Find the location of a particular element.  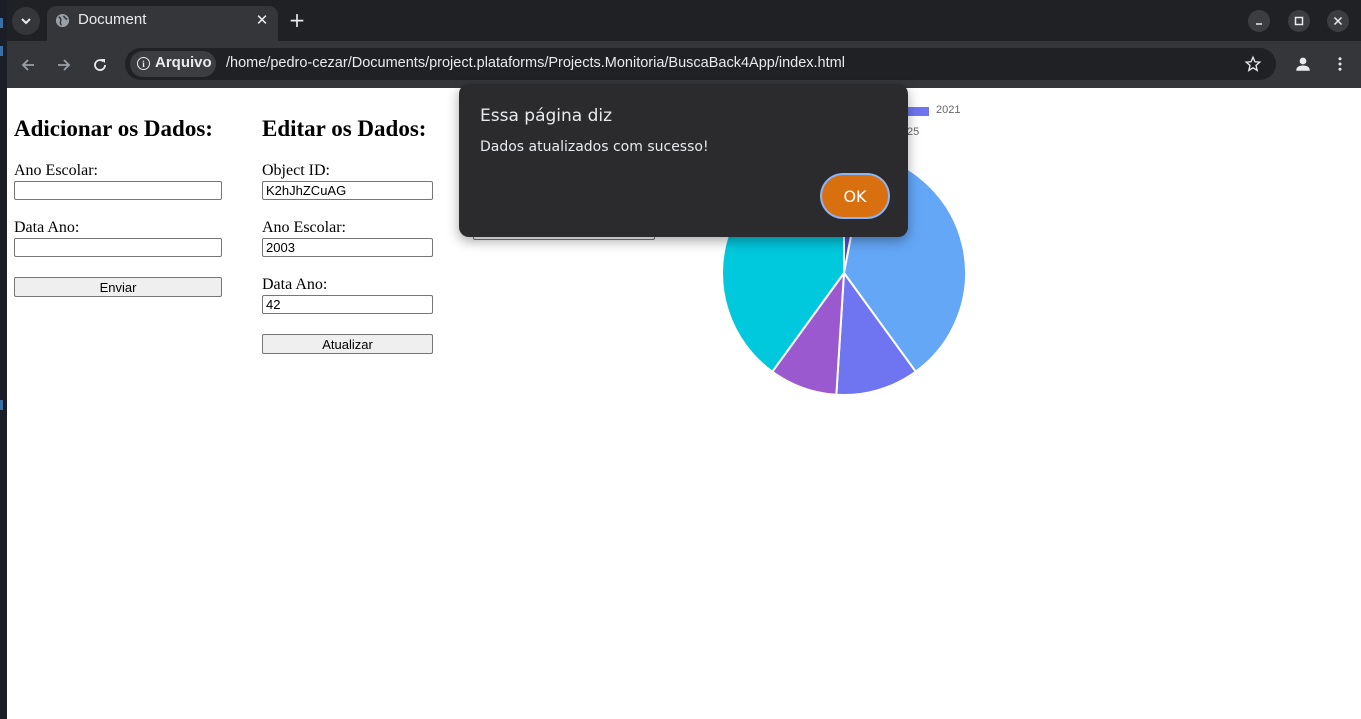

maximize-icon is located at coordinates (1299, 21).